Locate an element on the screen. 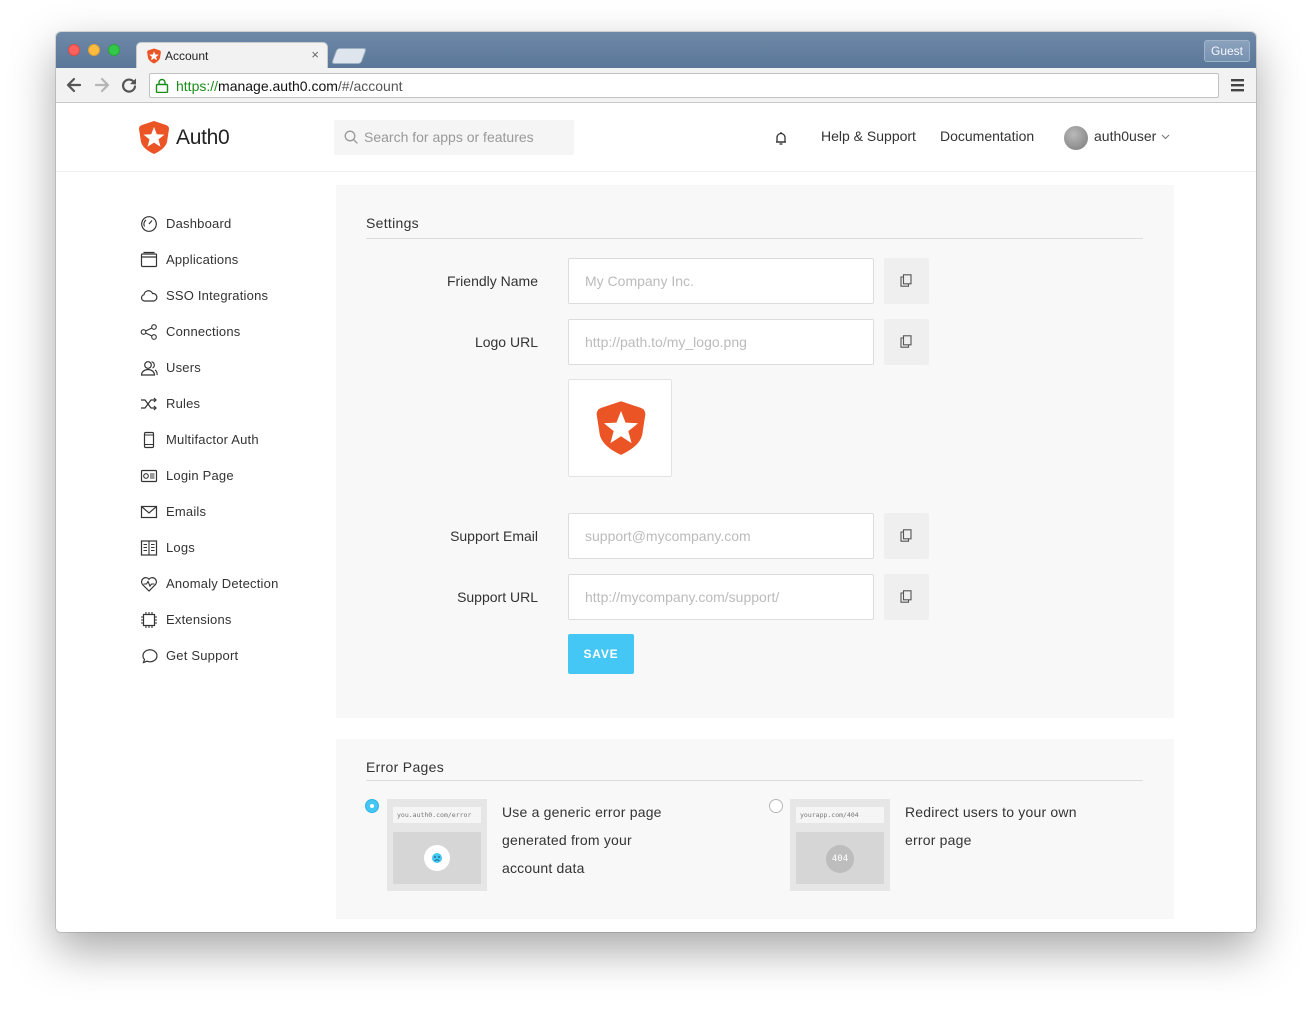 This screenshot has width=1312, height=1012. sidebar-item-label: Login Page is located at coordinates (200, 475).